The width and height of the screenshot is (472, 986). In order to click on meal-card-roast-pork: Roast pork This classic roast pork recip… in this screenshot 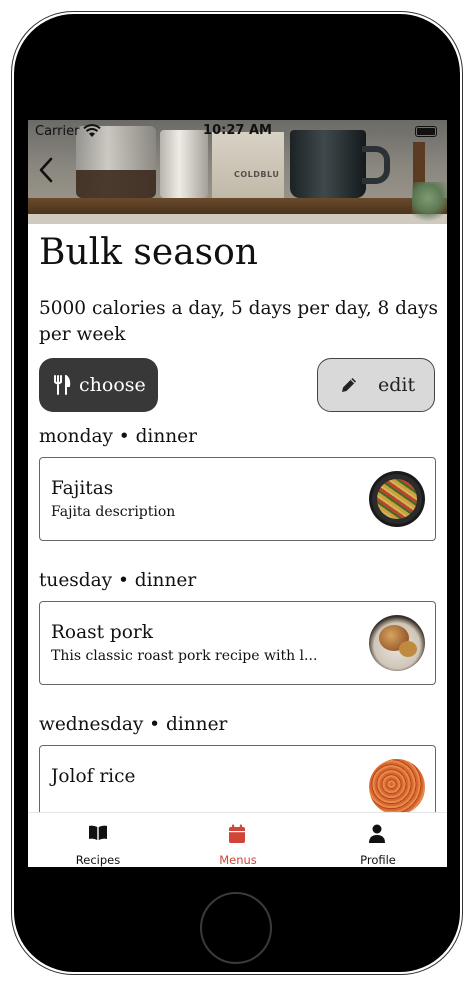, I will do `click(237, 643)`.